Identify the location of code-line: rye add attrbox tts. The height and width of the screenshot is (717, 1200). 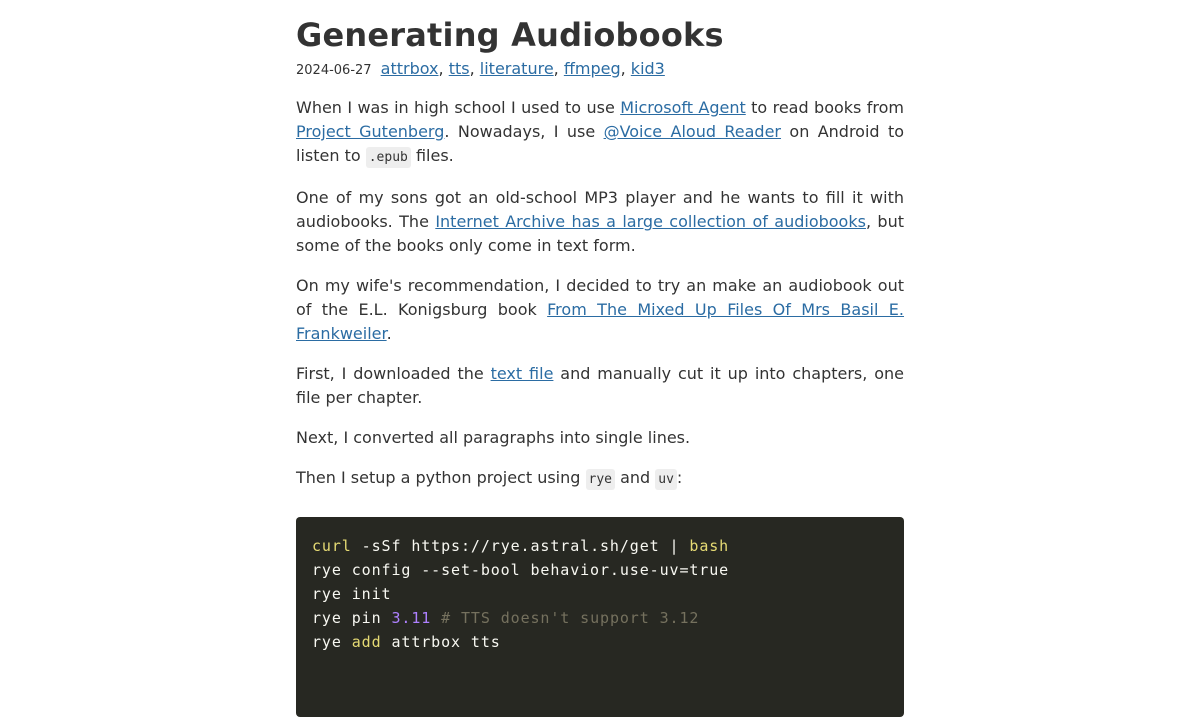
(600, 642).